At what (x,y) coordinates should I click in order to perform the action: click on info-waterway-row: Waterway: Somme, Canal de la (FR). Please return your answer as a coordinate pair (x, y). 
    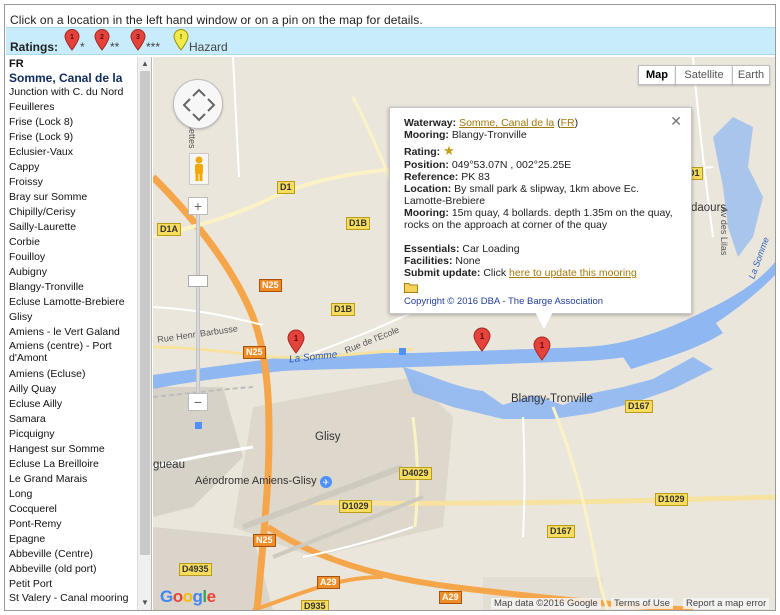
    Looking at the image, I should click on (491, 123).